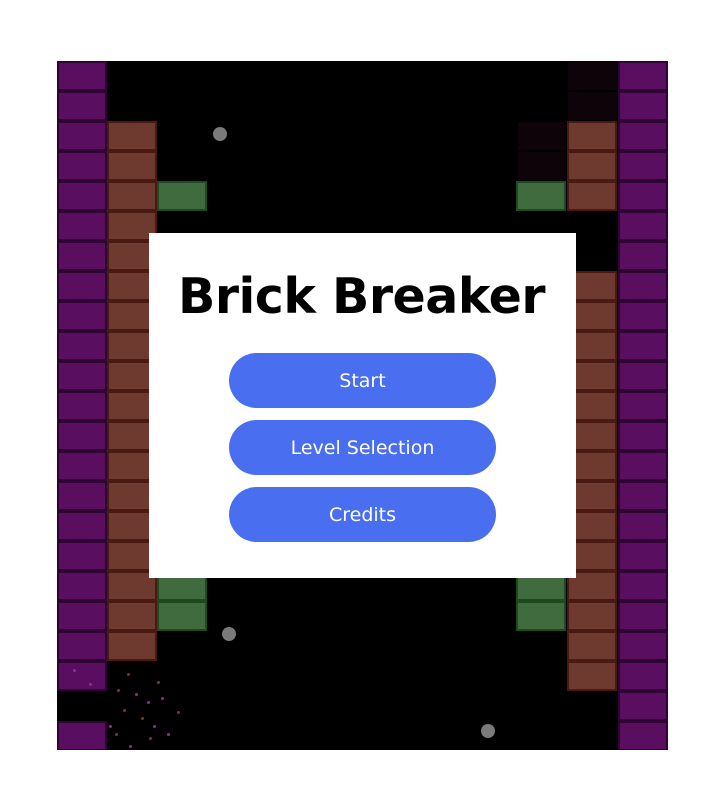 The image size is (723, 808). I want to click on game-title: Brick Breaker, so click(361, 296).